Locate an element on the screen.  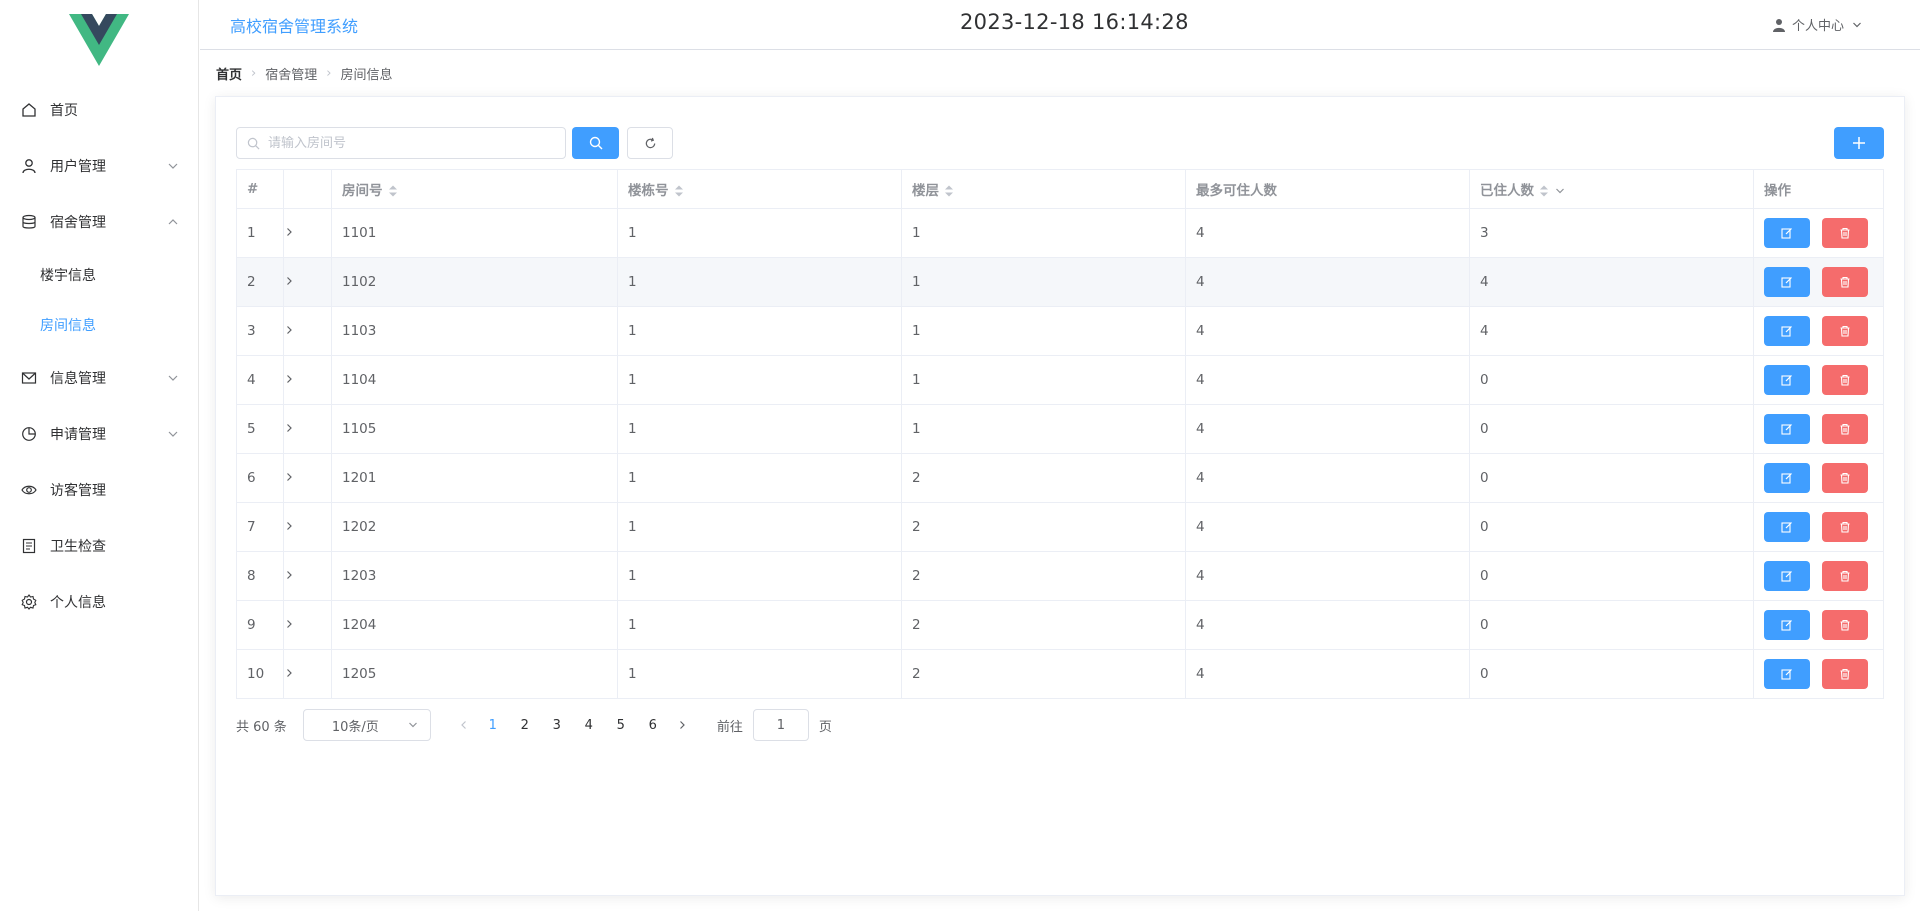
cell-room-number: 1102 is located at coordinates (474, 282).